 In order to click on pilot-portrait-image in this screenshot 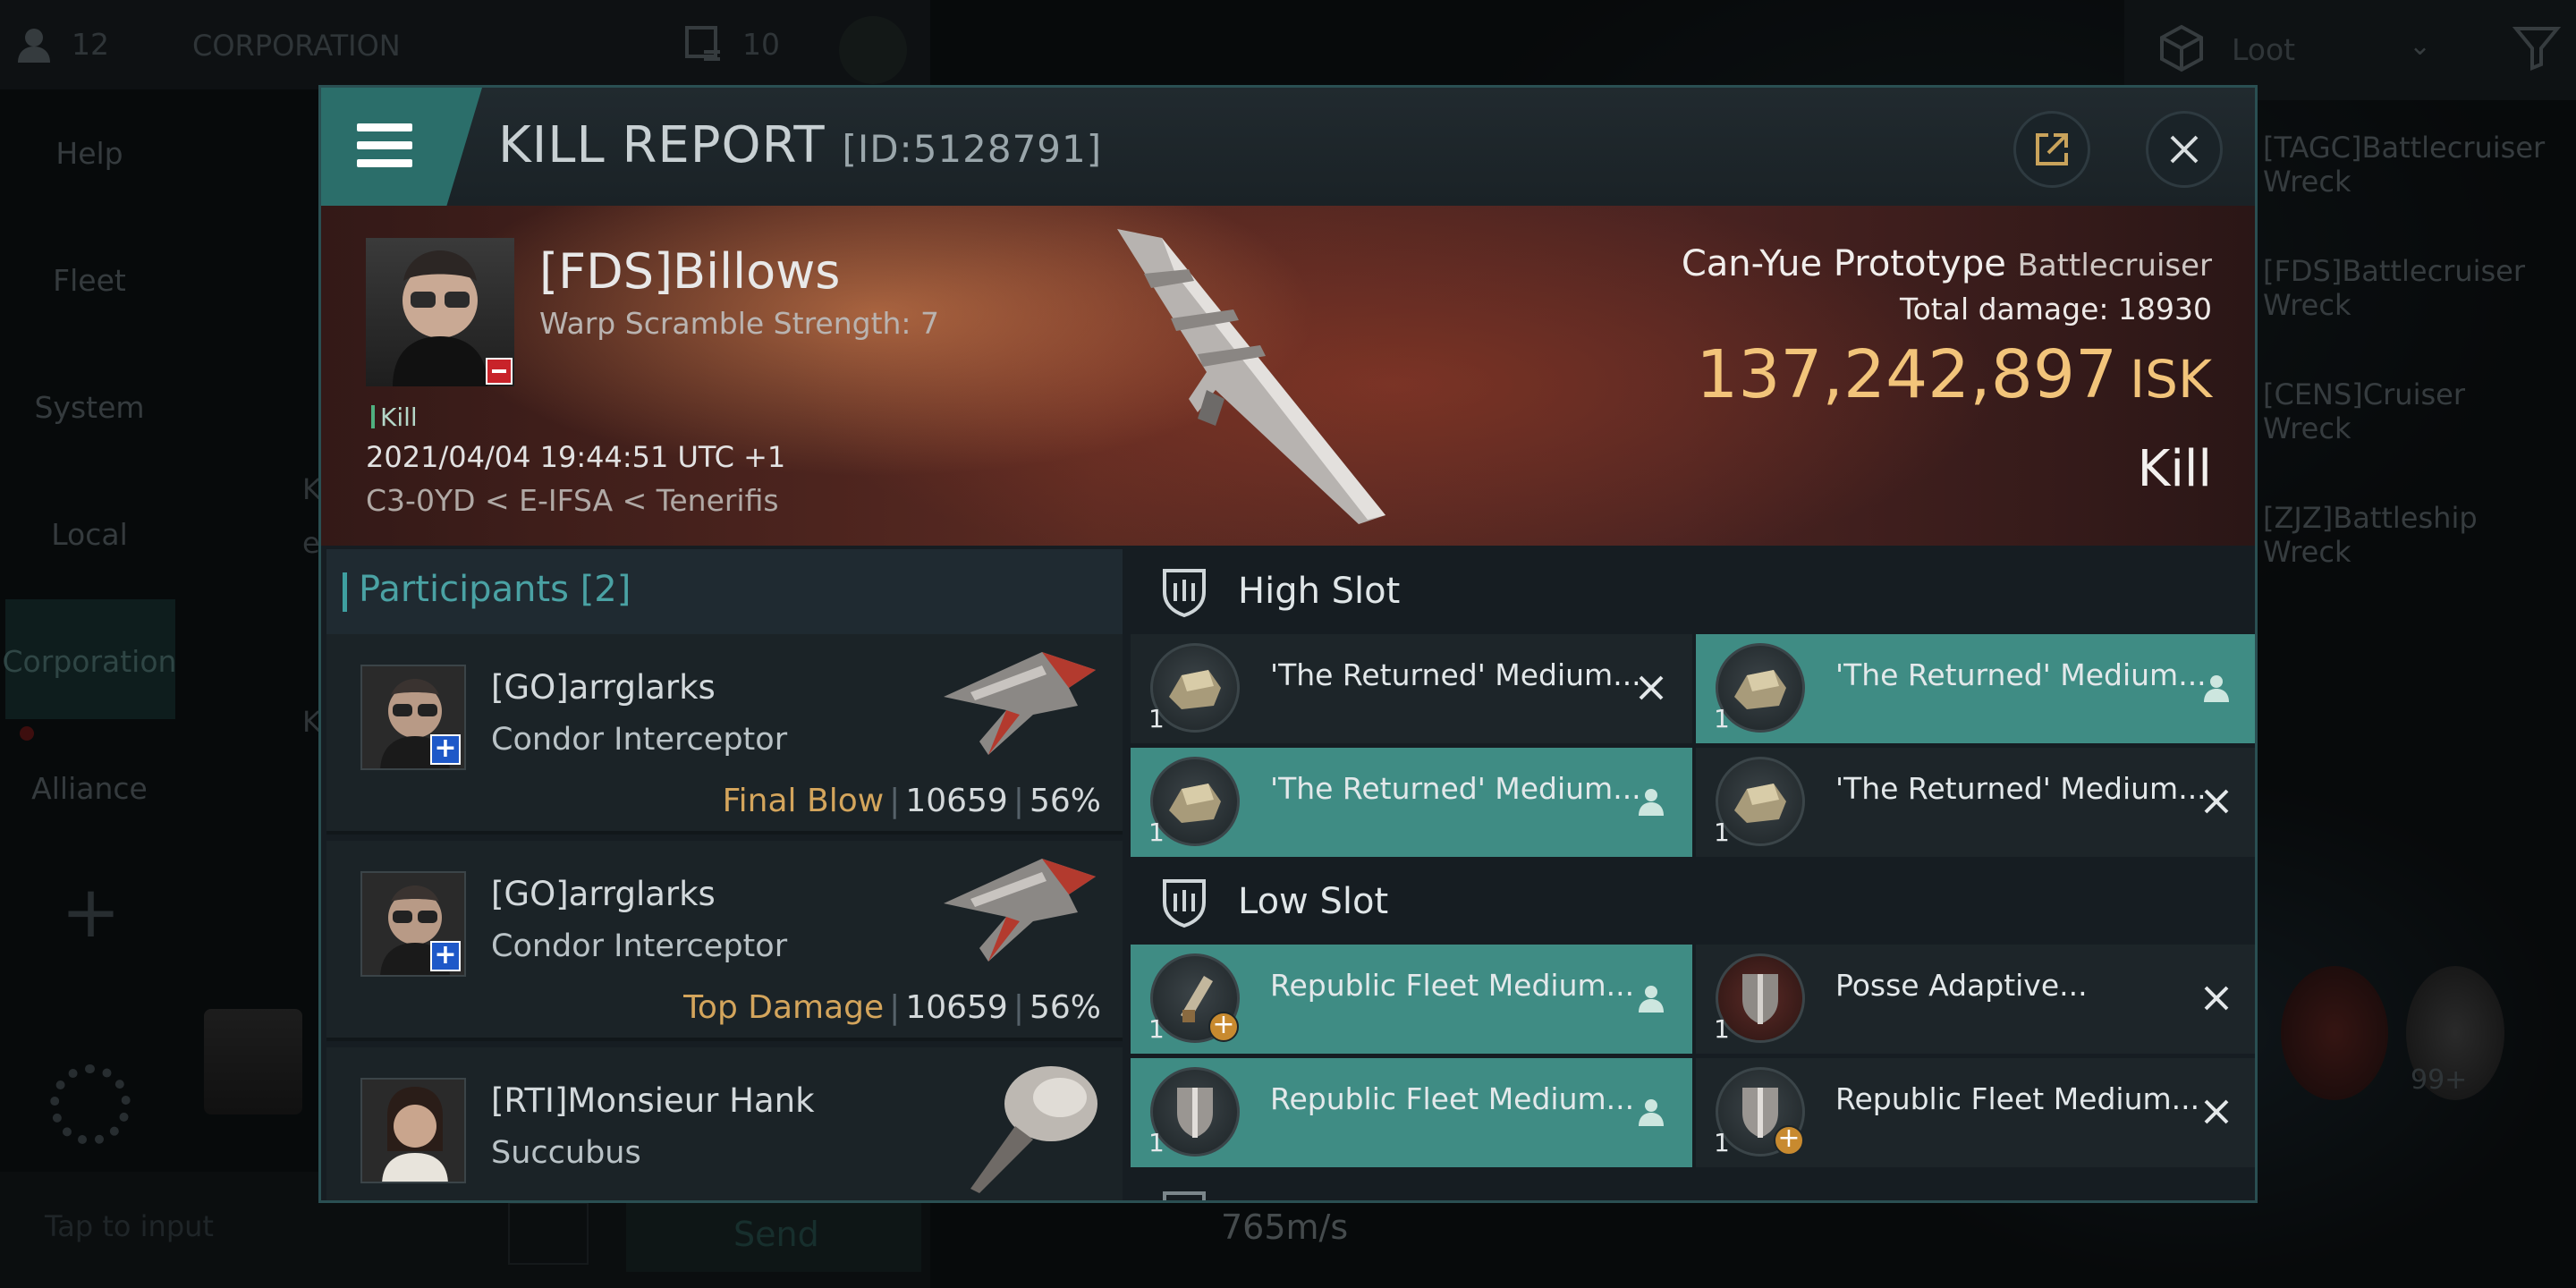, I will do `click(415, 1134)`.